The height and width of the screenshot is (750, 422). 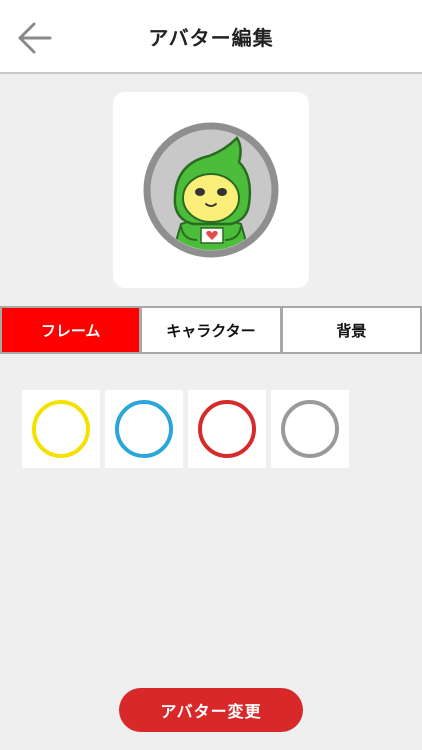 What do you see at coordinates (211, 710) in the screenshot?
I see `change-avatar-button: アバター変更` at bounding box center [211, 710].